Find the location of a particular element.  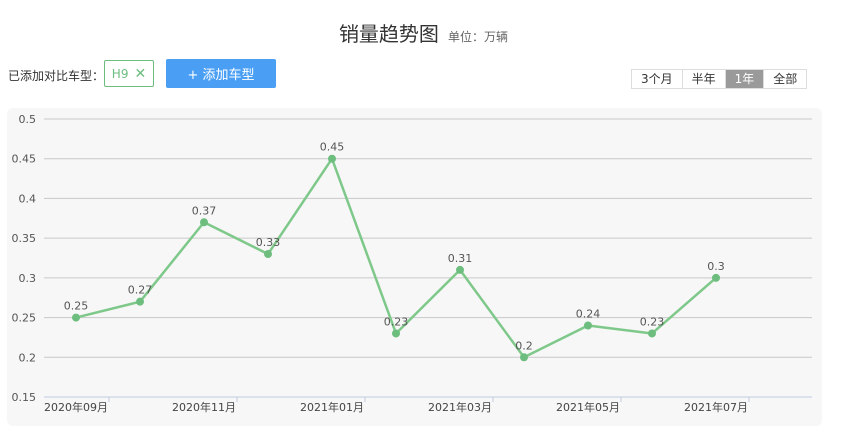

x-tick-label: 2021年03月 is located at coordinates (460, 407).